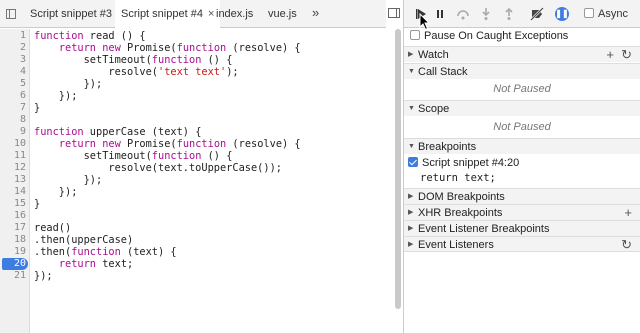 This screenshot has height=333, width=640. I want to click on section-label: Watch, so click(433, 55).